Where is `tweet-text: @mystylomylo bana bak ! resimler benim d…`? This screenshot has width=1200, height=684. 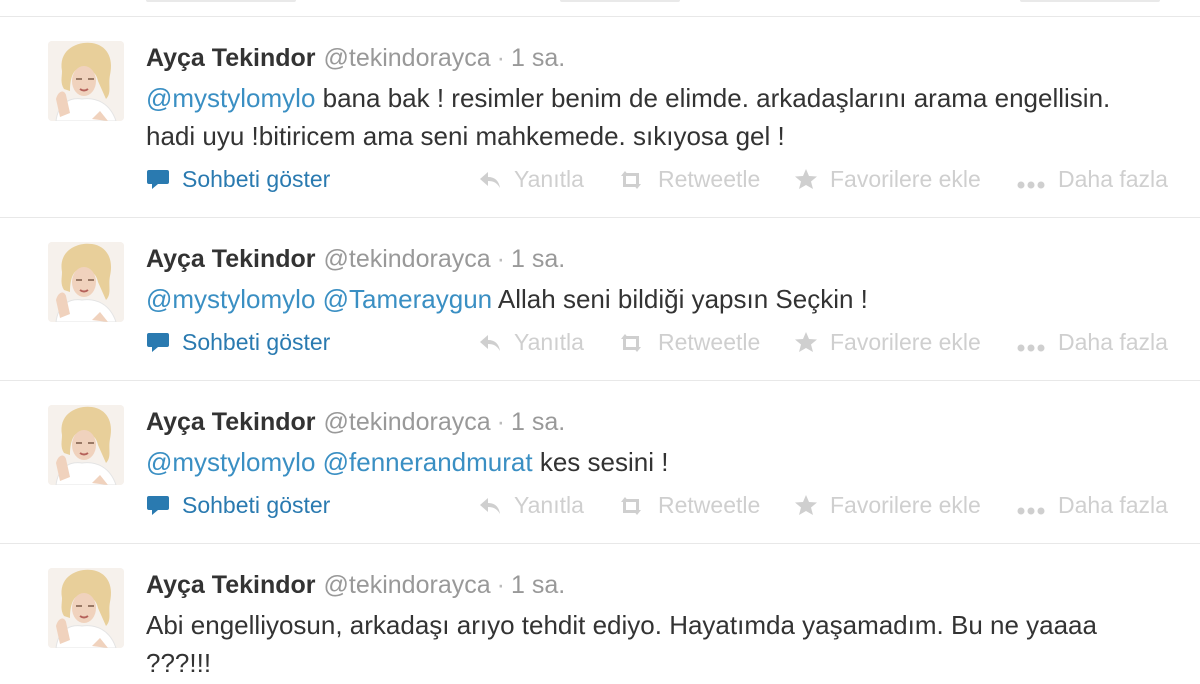 tweet-text: @mystylomylo bana bak ! resimler benim d… is located at coordinates (651, 117).